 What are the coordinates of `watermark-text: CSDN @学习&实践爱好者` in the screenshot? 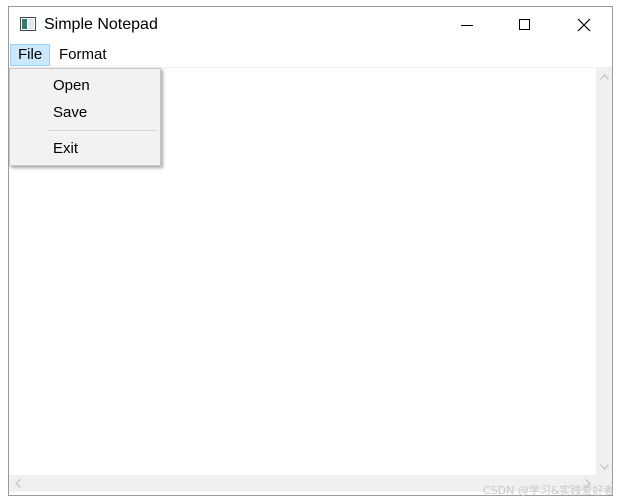 It's located at (549, 490).